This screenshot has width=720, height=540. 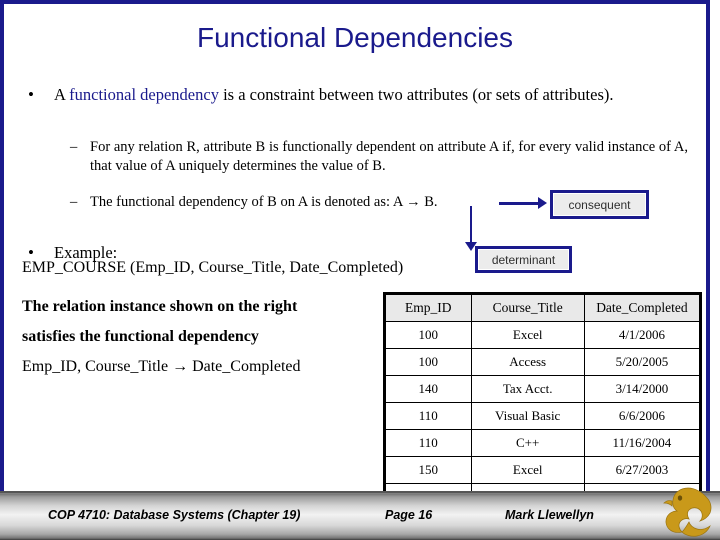 I want to click on arrow-to-consequent-shaft, so click(x=519, y=203).